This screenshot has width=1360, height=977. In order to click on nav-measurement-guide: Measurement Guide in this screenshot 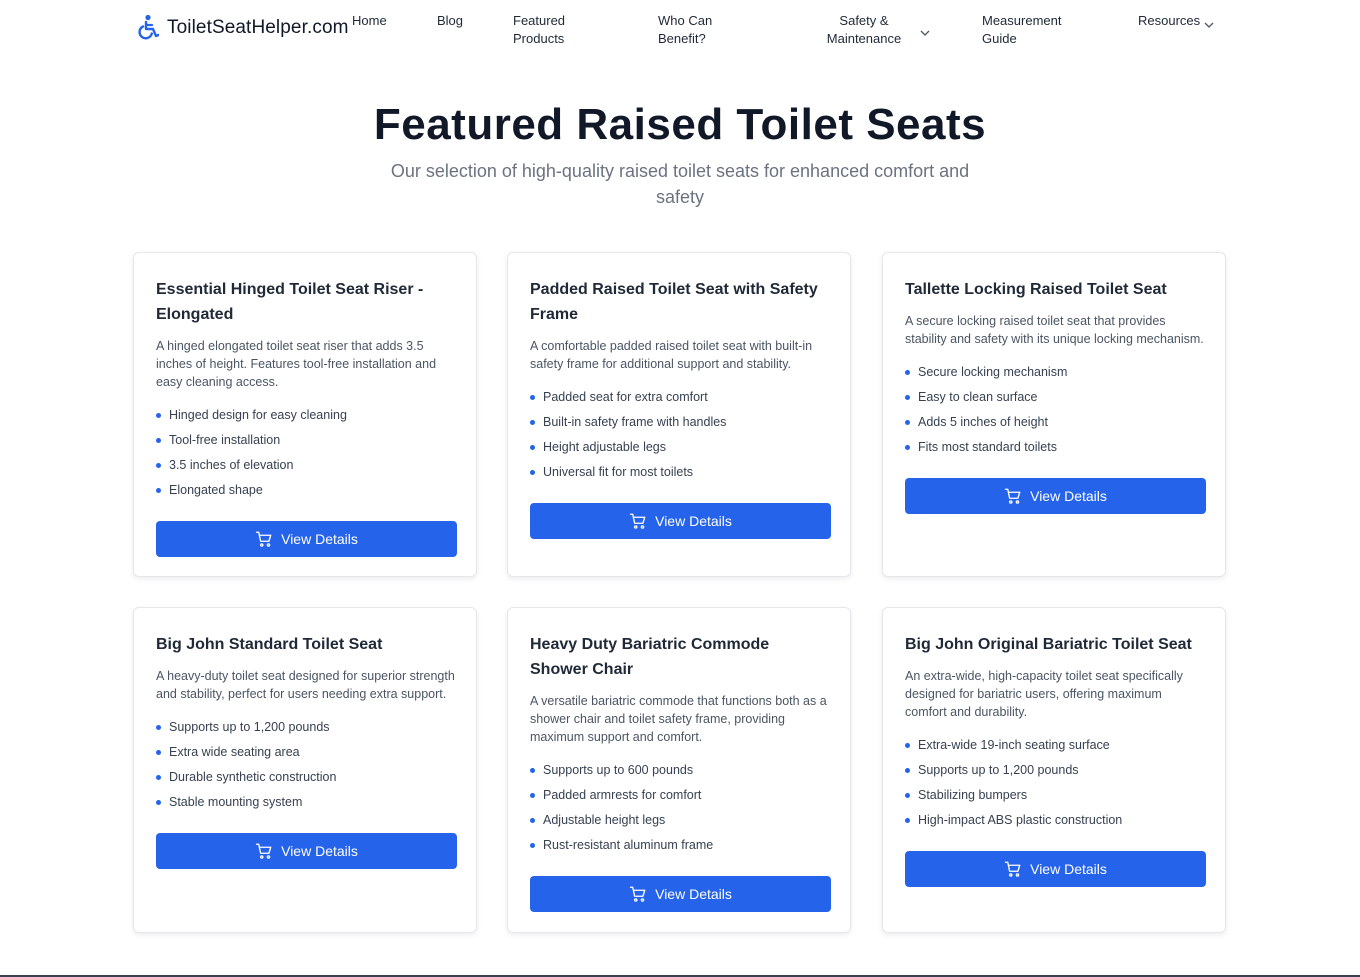, I will do `click(1021, 30)`.